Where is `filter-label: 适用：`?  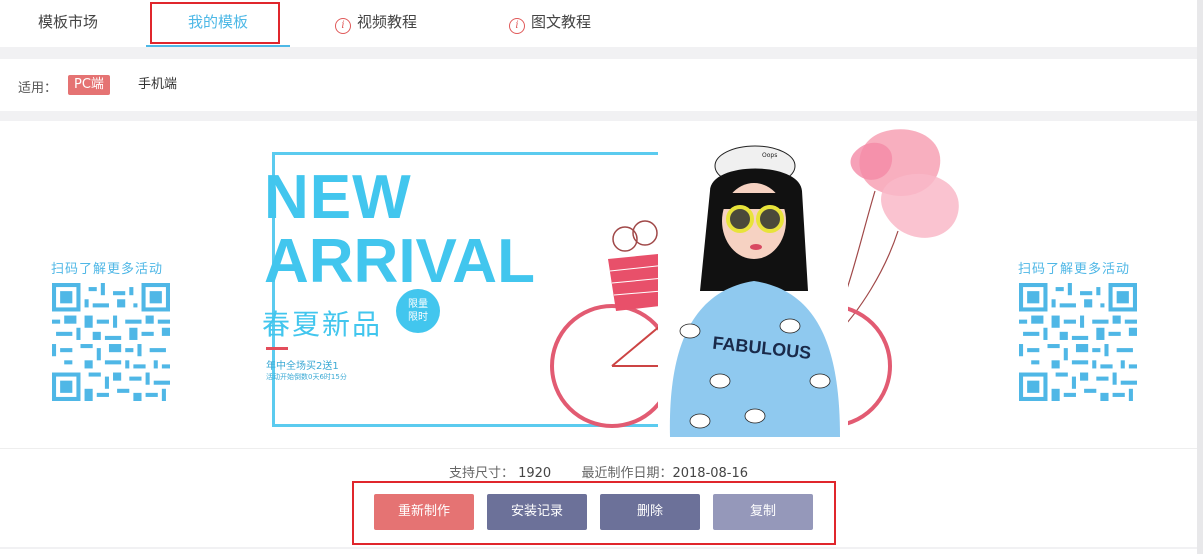
filter-label: 适用： is located at coordinates (38, 88).